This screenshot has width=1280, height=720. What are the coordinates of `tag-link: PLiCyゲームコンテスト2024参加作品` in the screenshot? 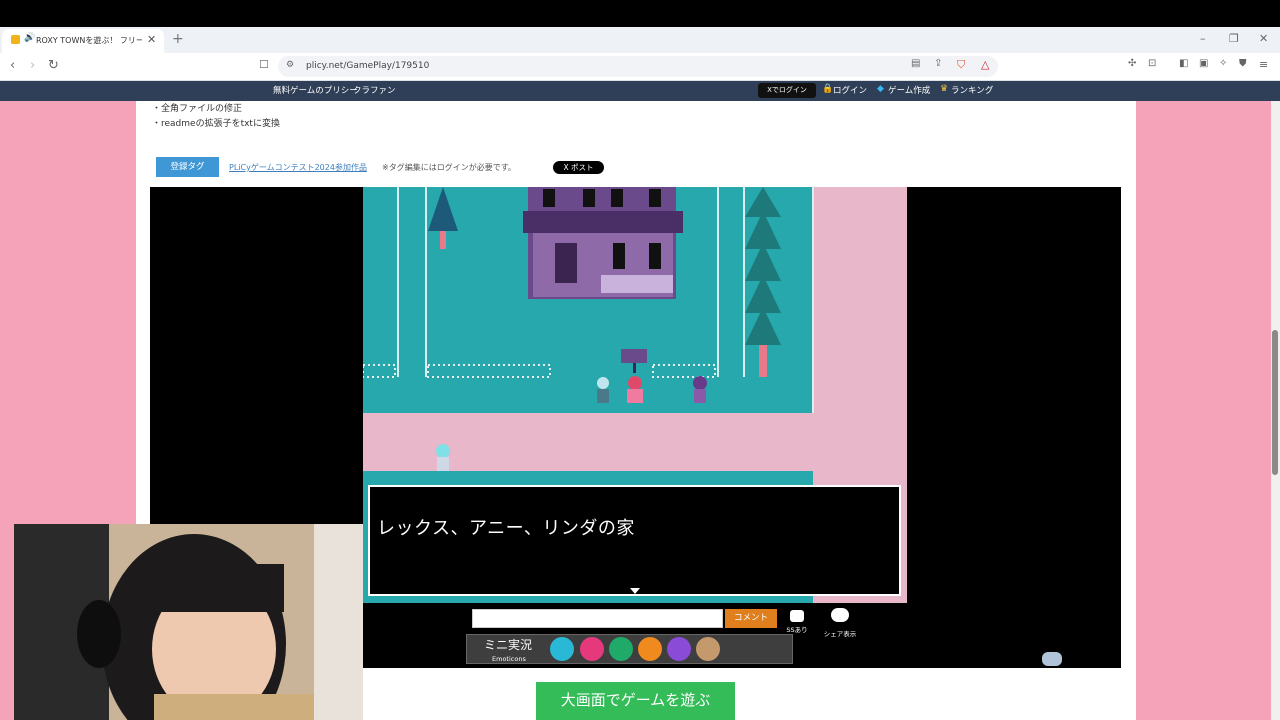 It's located at (298, 167).